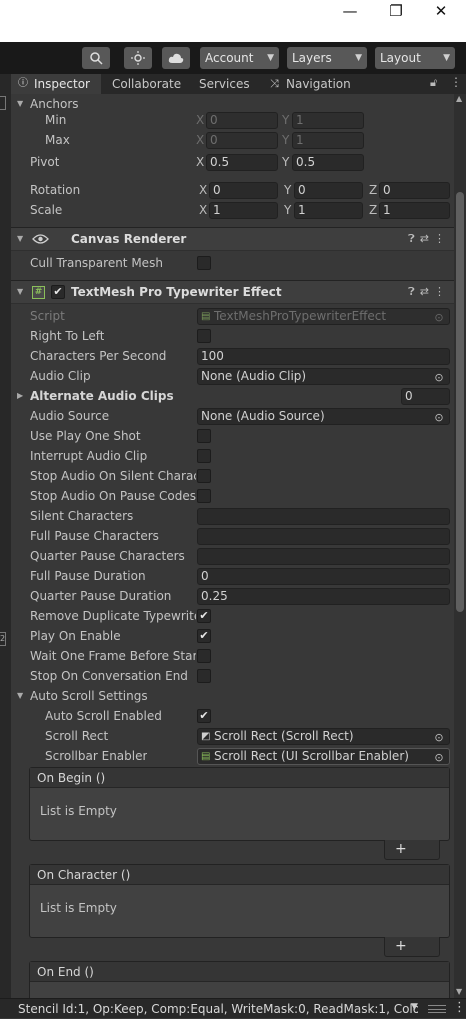 This screenshot has width=466, height=1019. Describe the element at coordinates (323, 756) in the screenshot. I see `scrollbar-enabler-field: ▤ Scroll Rect (UI Scrollbar Enabler) ⊙` at that location.